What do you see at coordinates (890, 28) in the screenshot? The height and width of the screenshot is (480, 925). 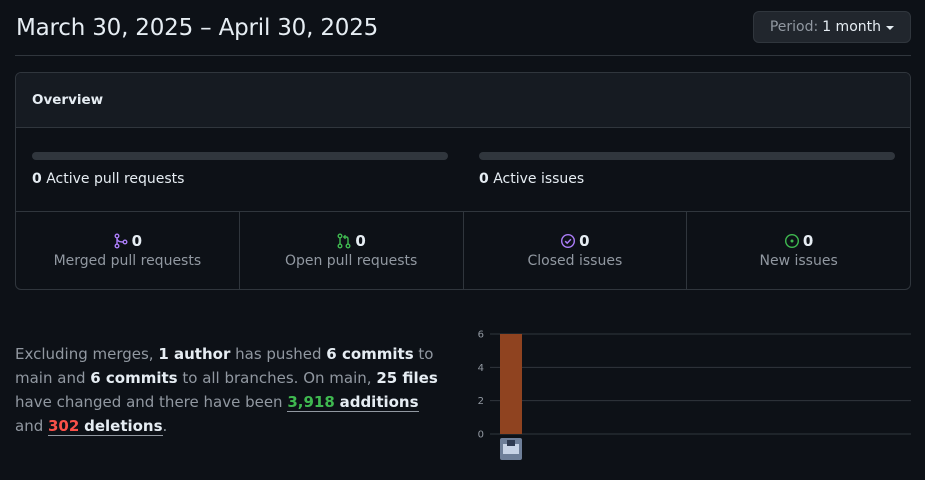 I see `caret-down-icon` at bounding box center [890, 28].